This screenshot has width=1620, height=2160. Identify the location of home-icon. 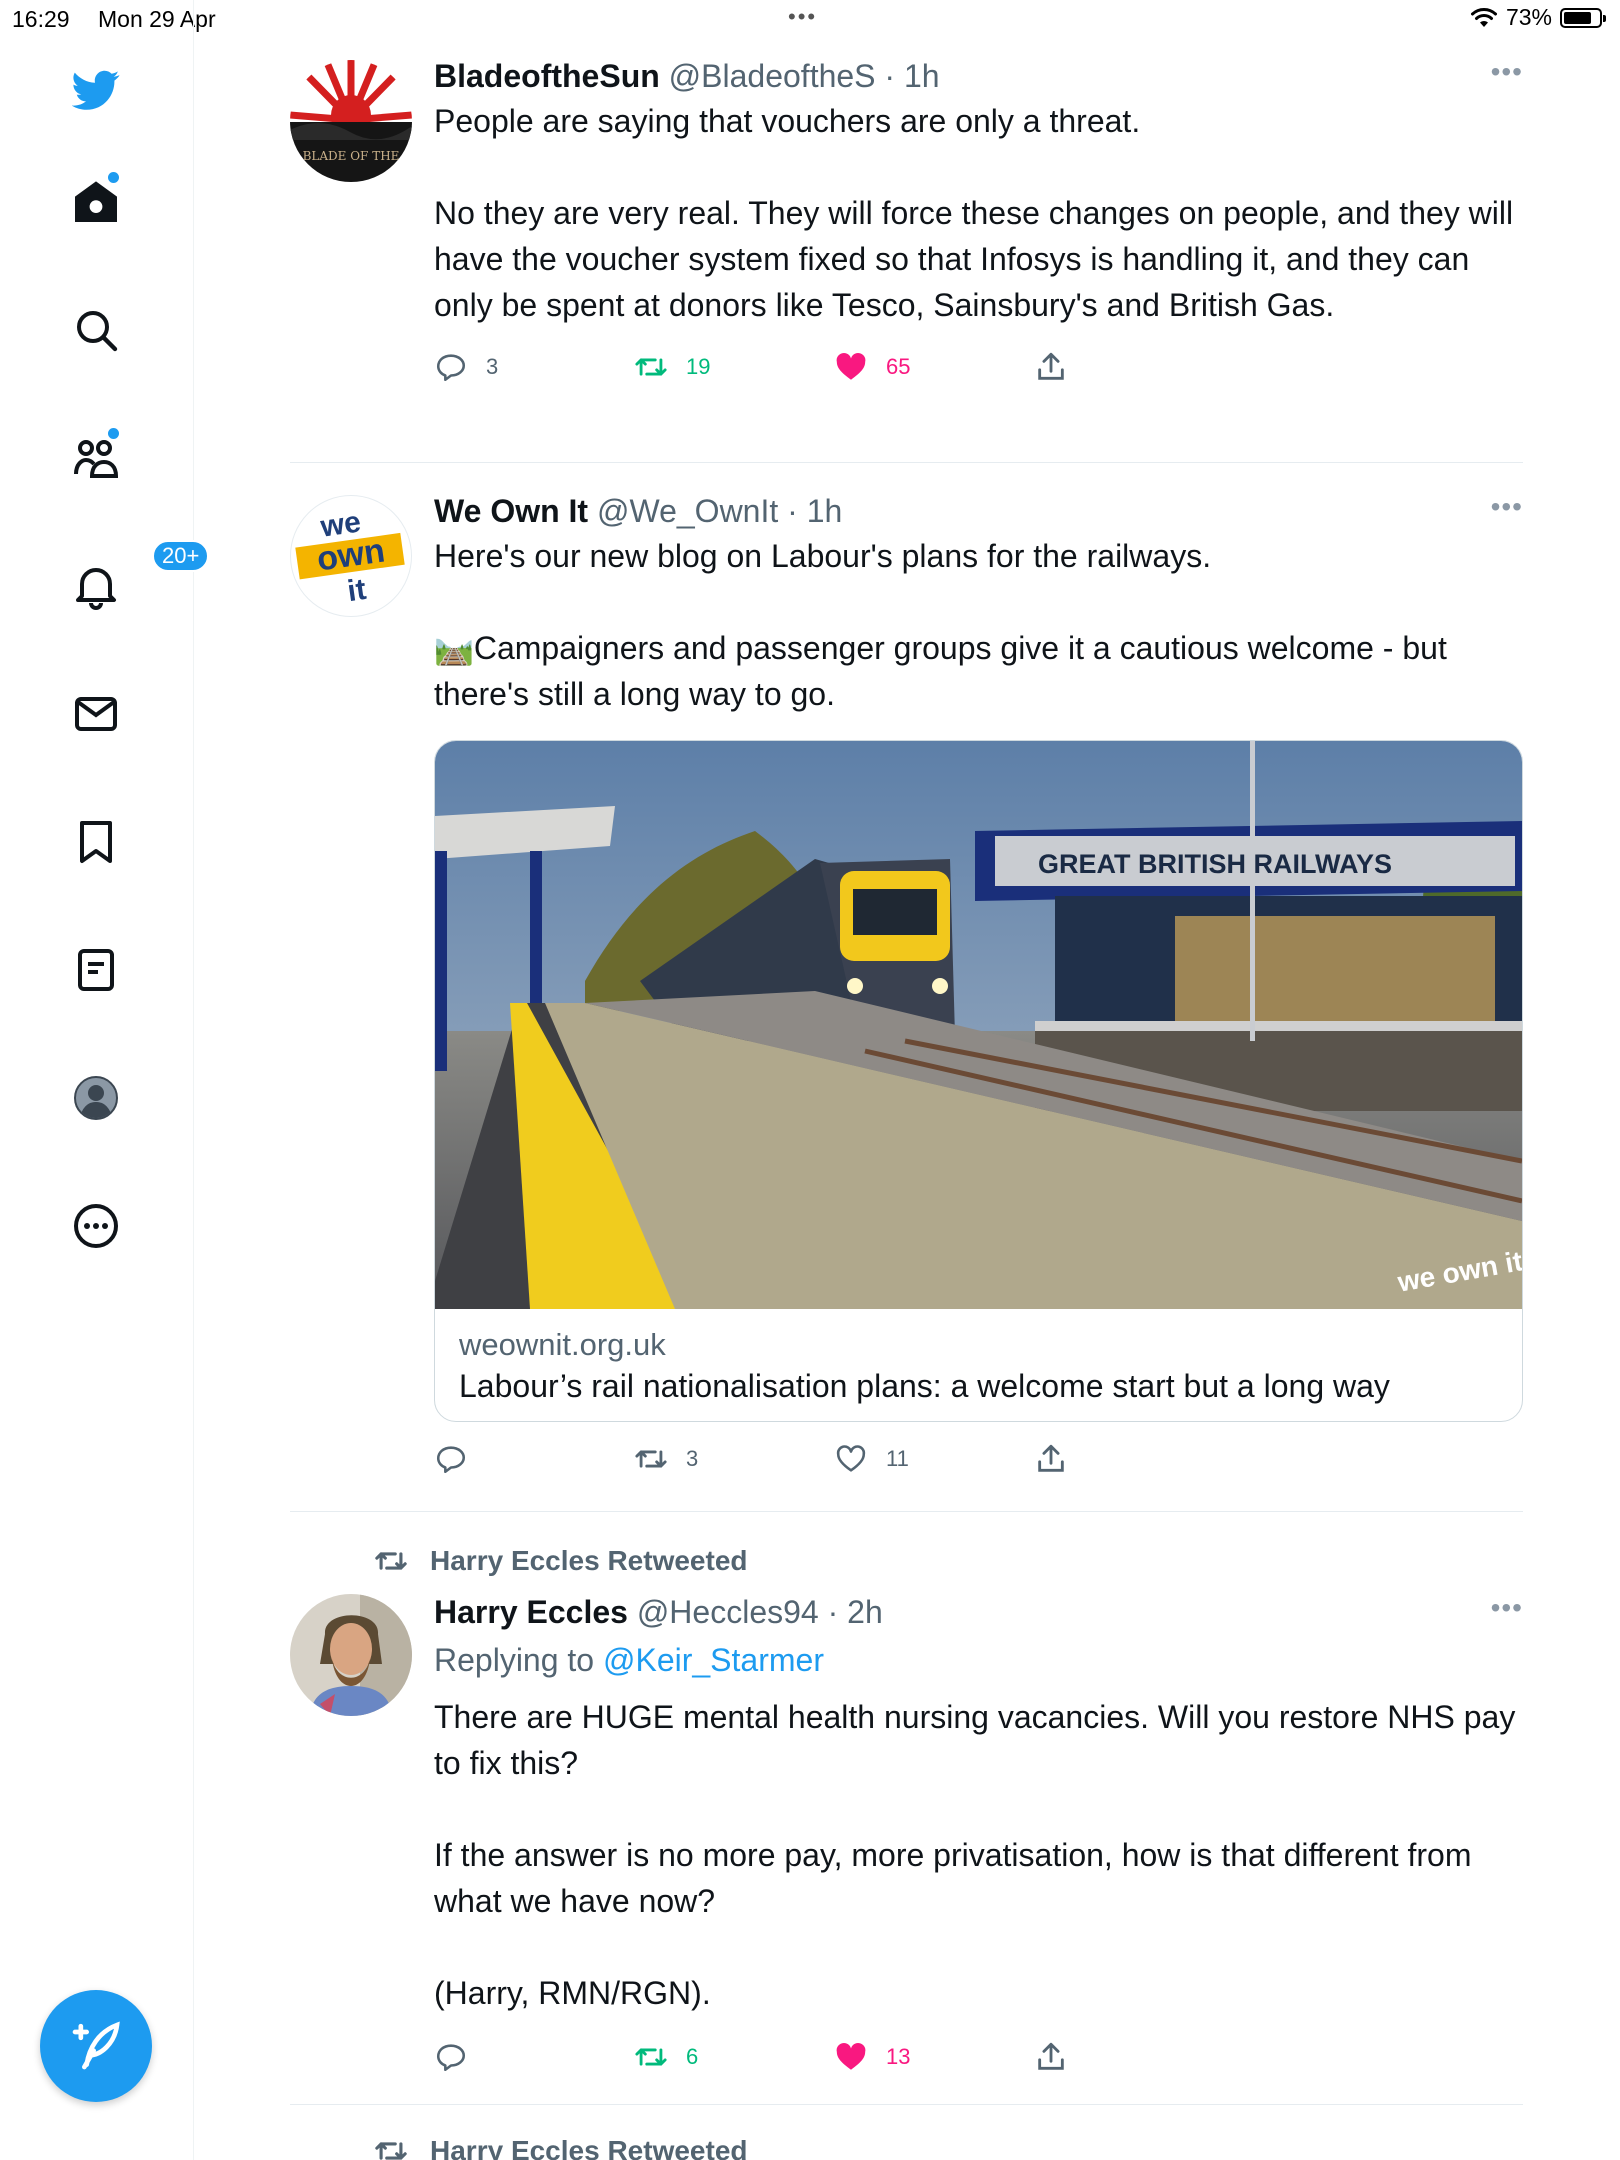
(96, 201).